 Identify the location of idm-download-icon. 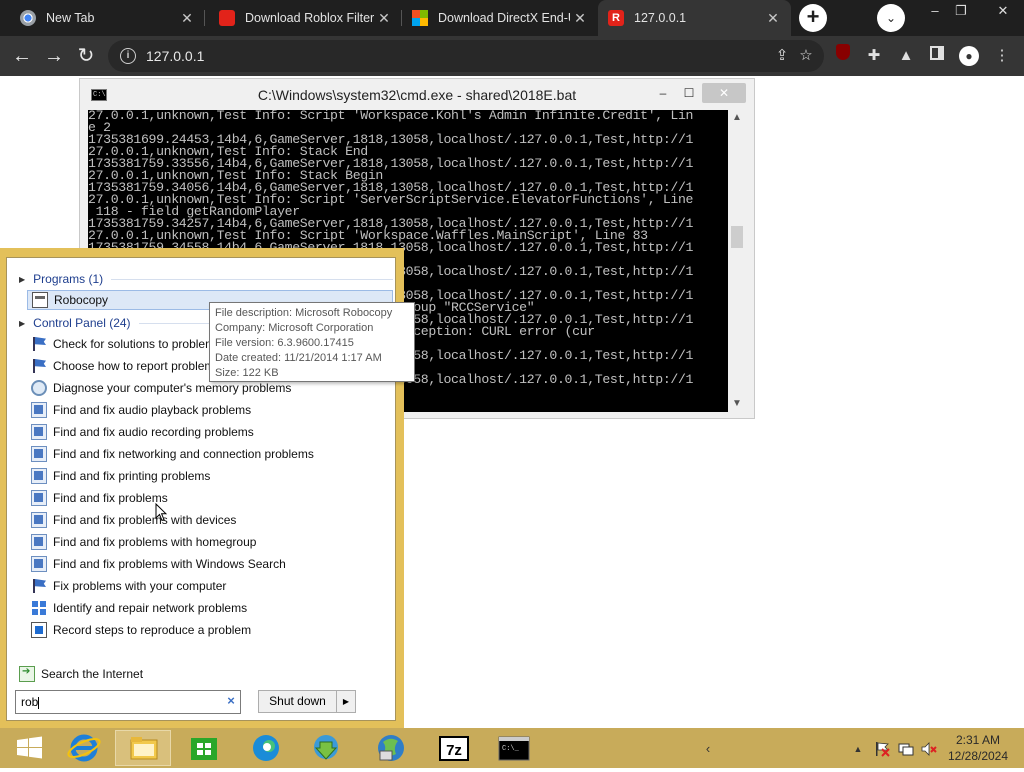
(326, 748).